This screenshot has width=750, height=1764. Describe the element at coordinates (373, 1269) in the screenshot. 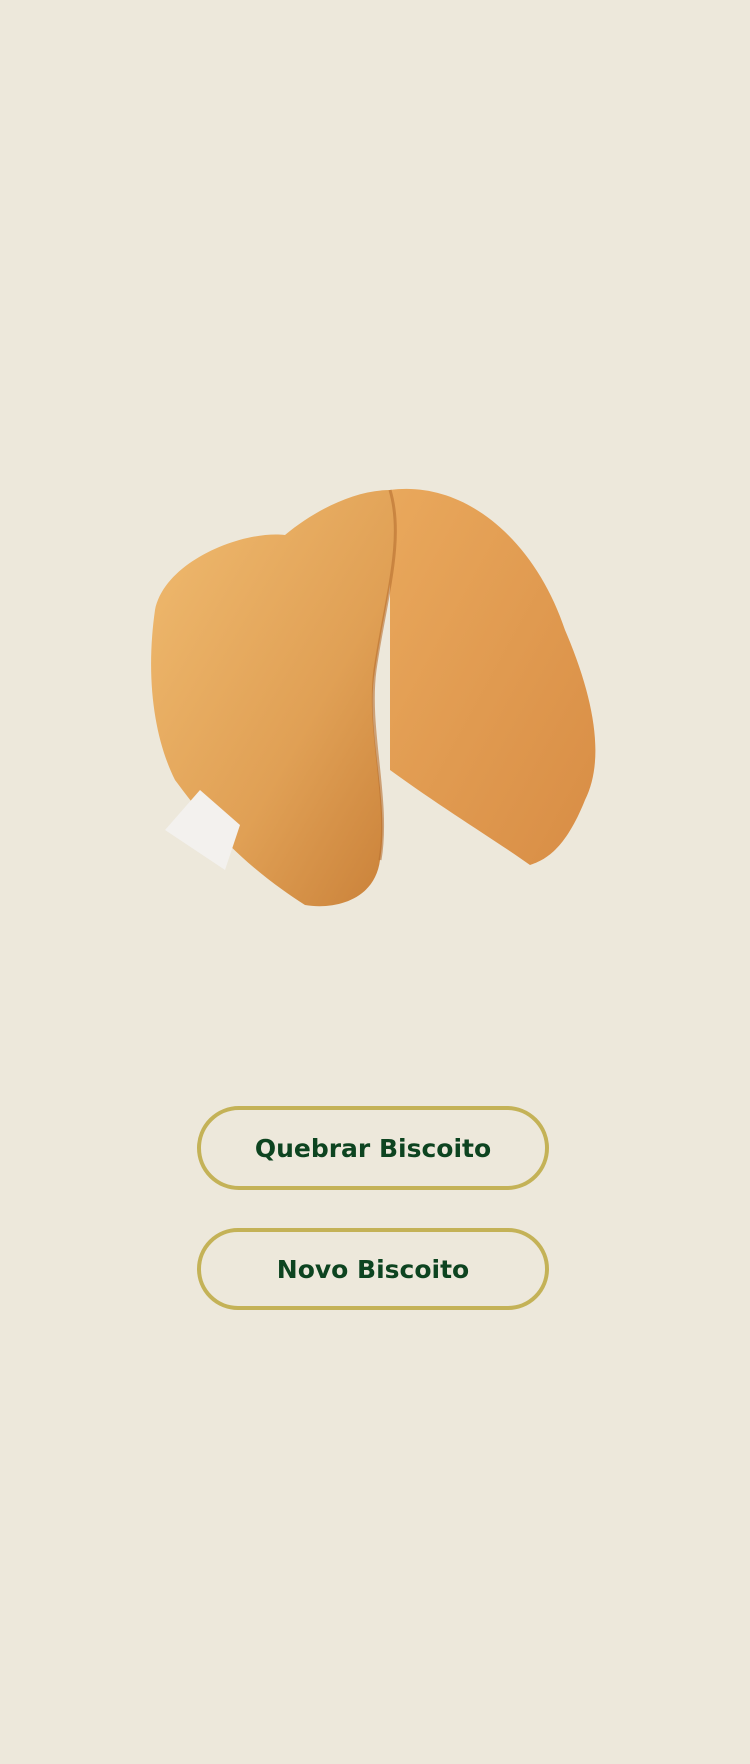

I see `new-cookie-button: Novo Biscoito` at that location.